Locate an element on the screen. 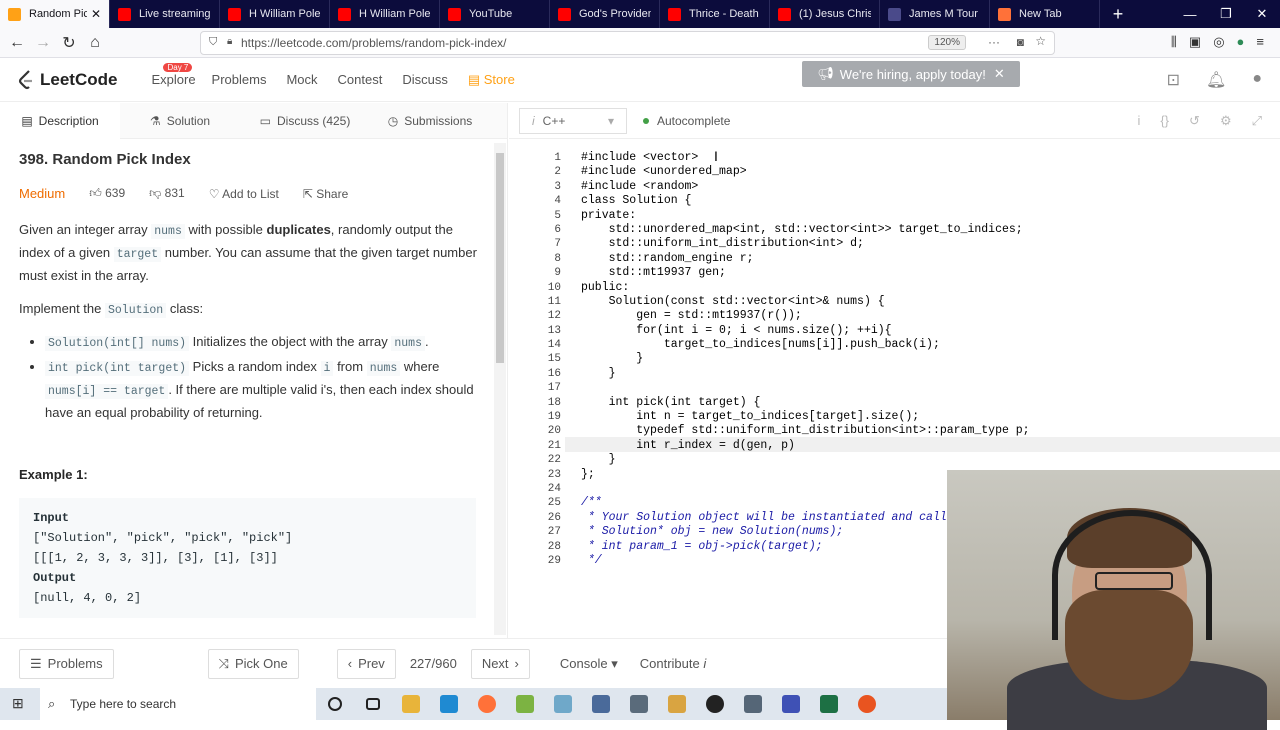 The image size is (1280, 730). description-scrollbar is located at coordinates (500, 389).